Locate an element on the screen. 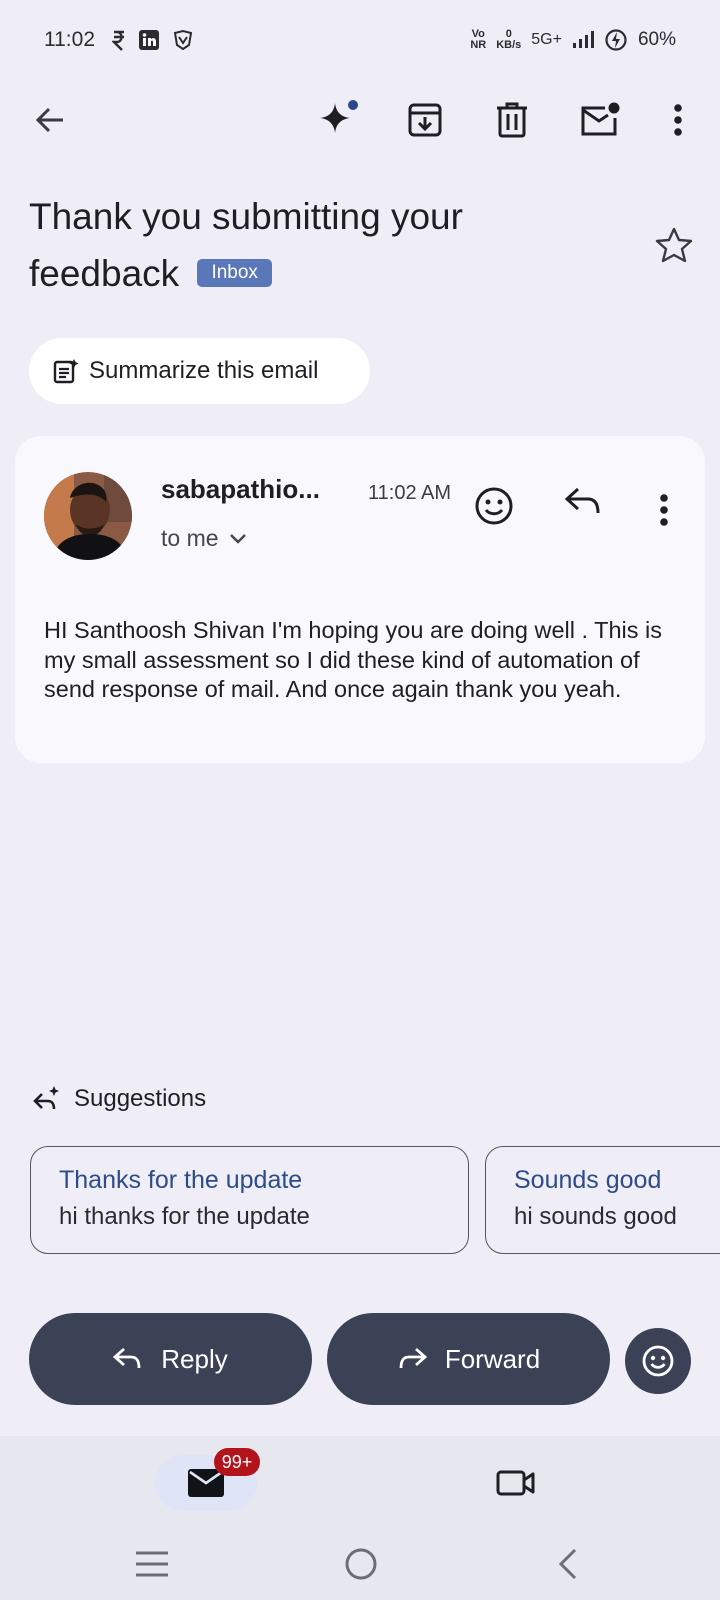  trash-icon is located at coordinates (512, 120).